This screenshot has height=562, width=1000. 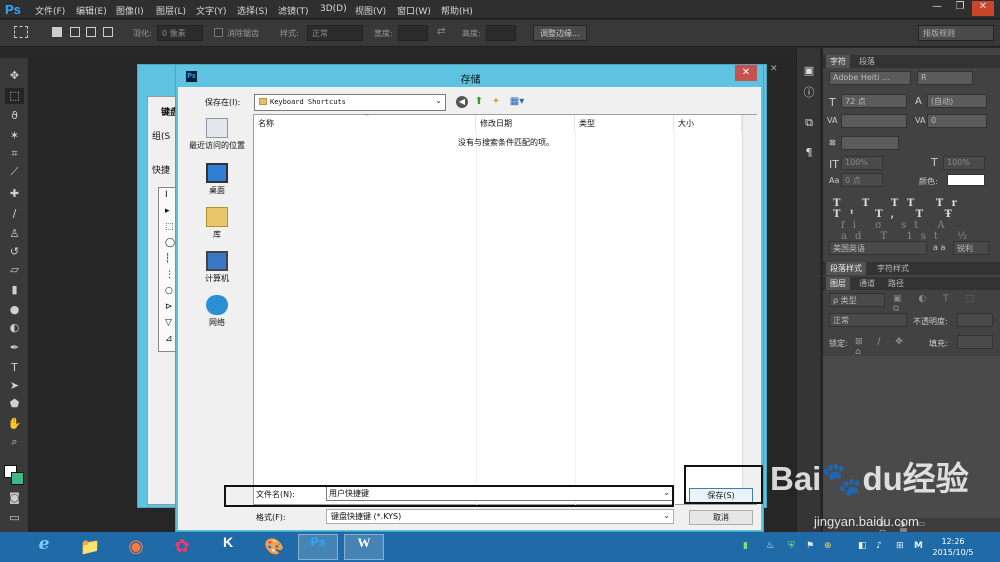 What do you see at coordinates (900, 546) in the screenshot?
I see `keyboard-icon: ⊞` at bounding box center [900, 546].